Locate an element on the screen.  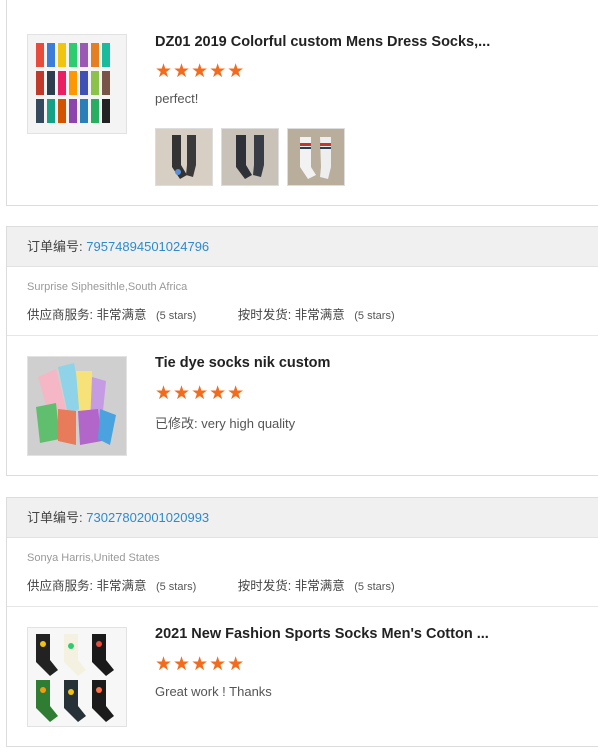
white-sock-photo is located at coordinates (316, 157).